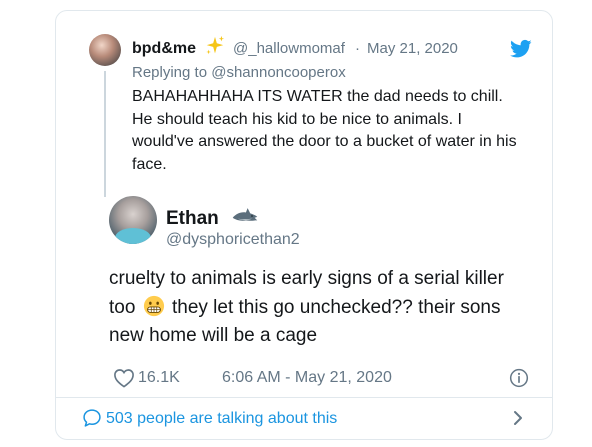 This screenshot has width=592, height=447. I want to click on user-avatar, so click(133, 220).